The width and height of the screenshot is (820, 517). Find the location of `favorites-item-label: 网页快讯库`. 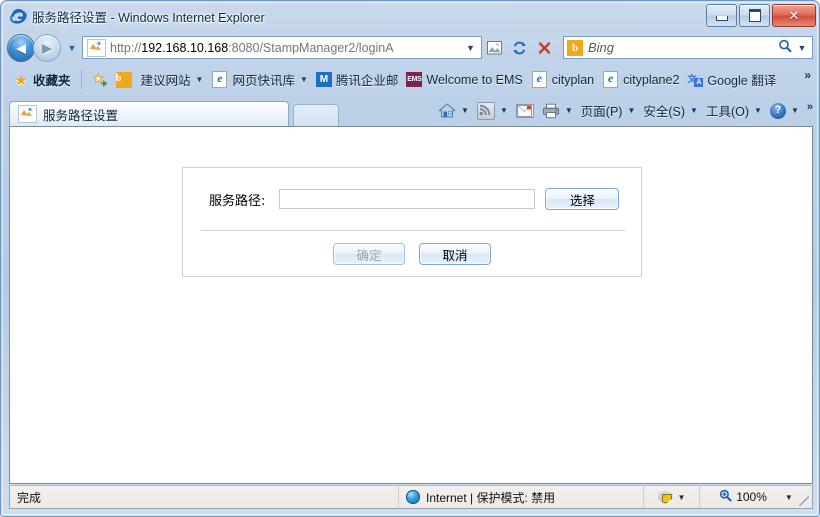

favorites-item-label: 网页快讯库 is located at coordinates (263, 81).